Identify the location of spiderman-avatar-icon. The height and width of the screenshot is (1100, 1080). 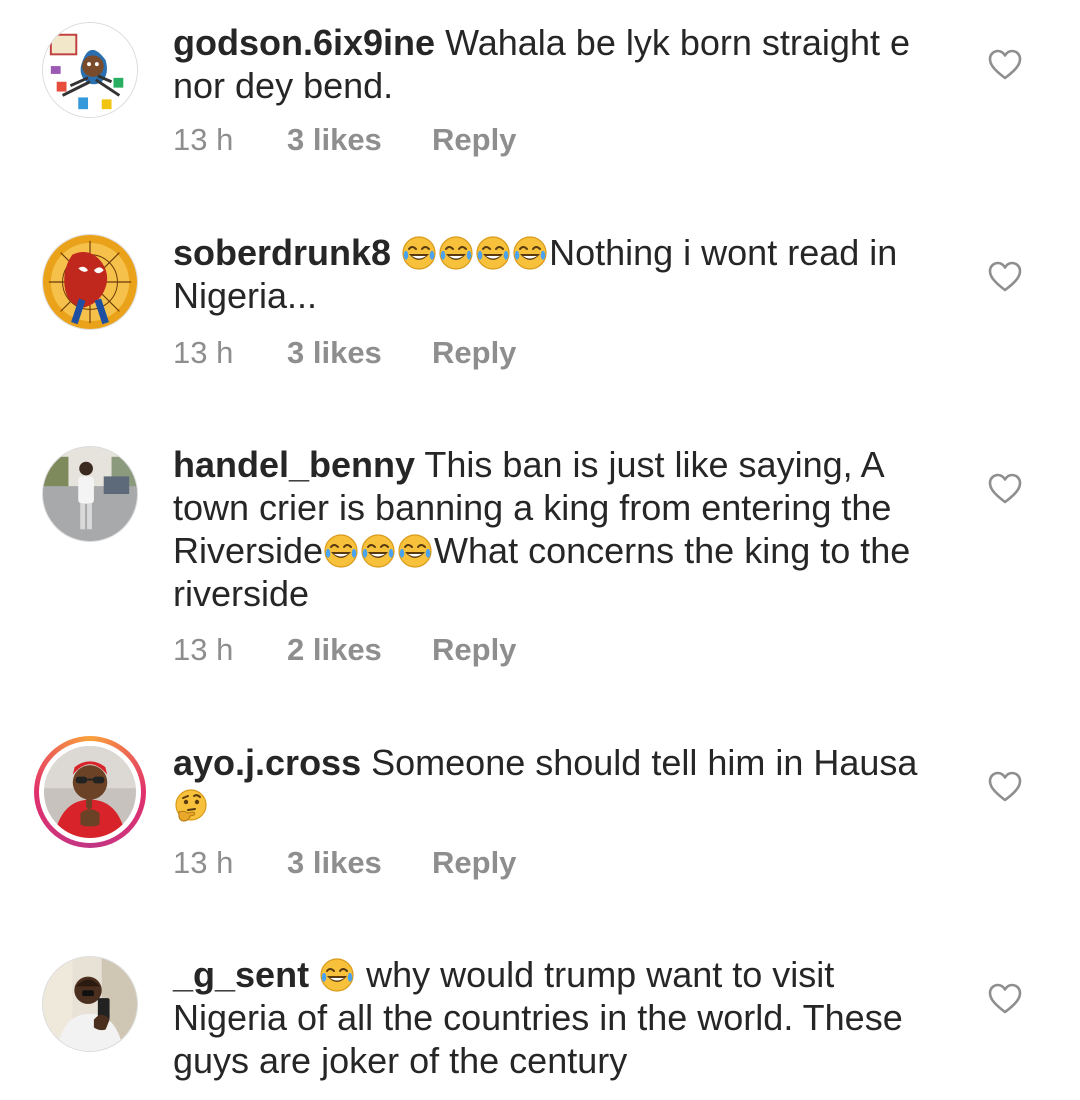
(90, 282).